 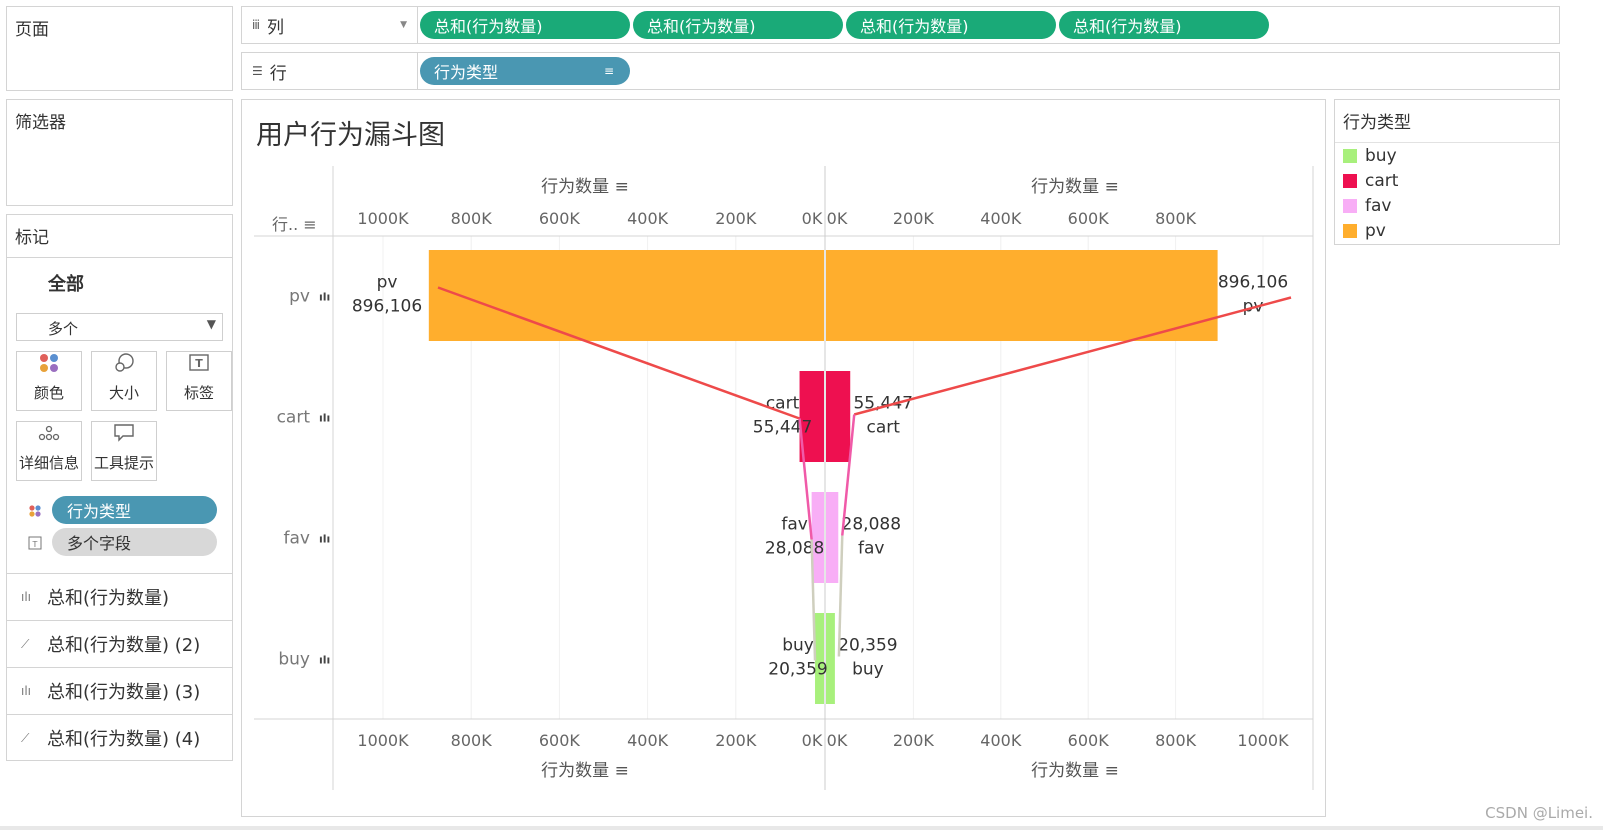 I want to click on legend-item-label: fav, so click(x=1378, y=206).